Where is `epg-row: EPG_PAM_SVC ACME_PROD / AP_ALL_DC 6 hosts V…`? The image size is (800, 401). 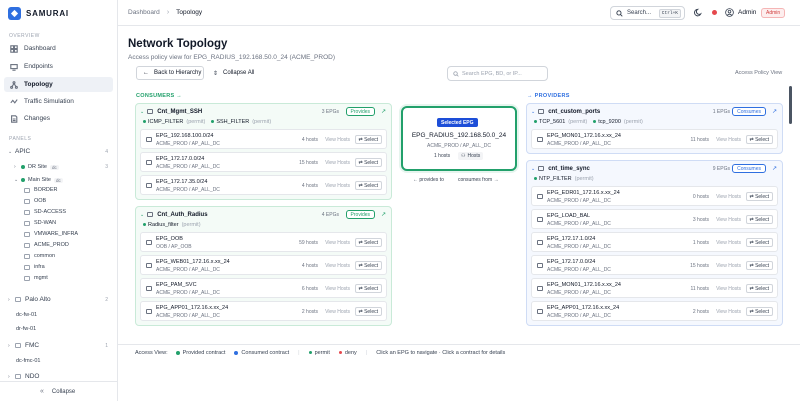 epg-row: EPG_PAM_SVC ACME_PROD / AP_ALL_DC 6 hosts V… is located at coordinates (263, 288).